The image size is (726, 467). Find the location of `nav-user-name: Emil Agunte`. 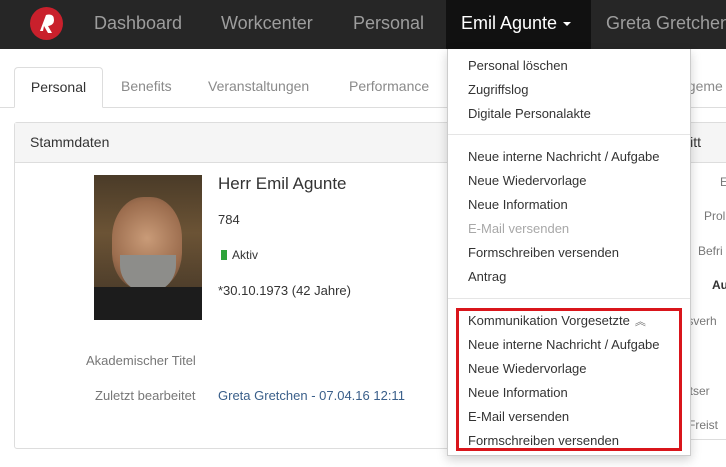

nav-user-name: Emil Agunte is located at coordinates (509, 23).